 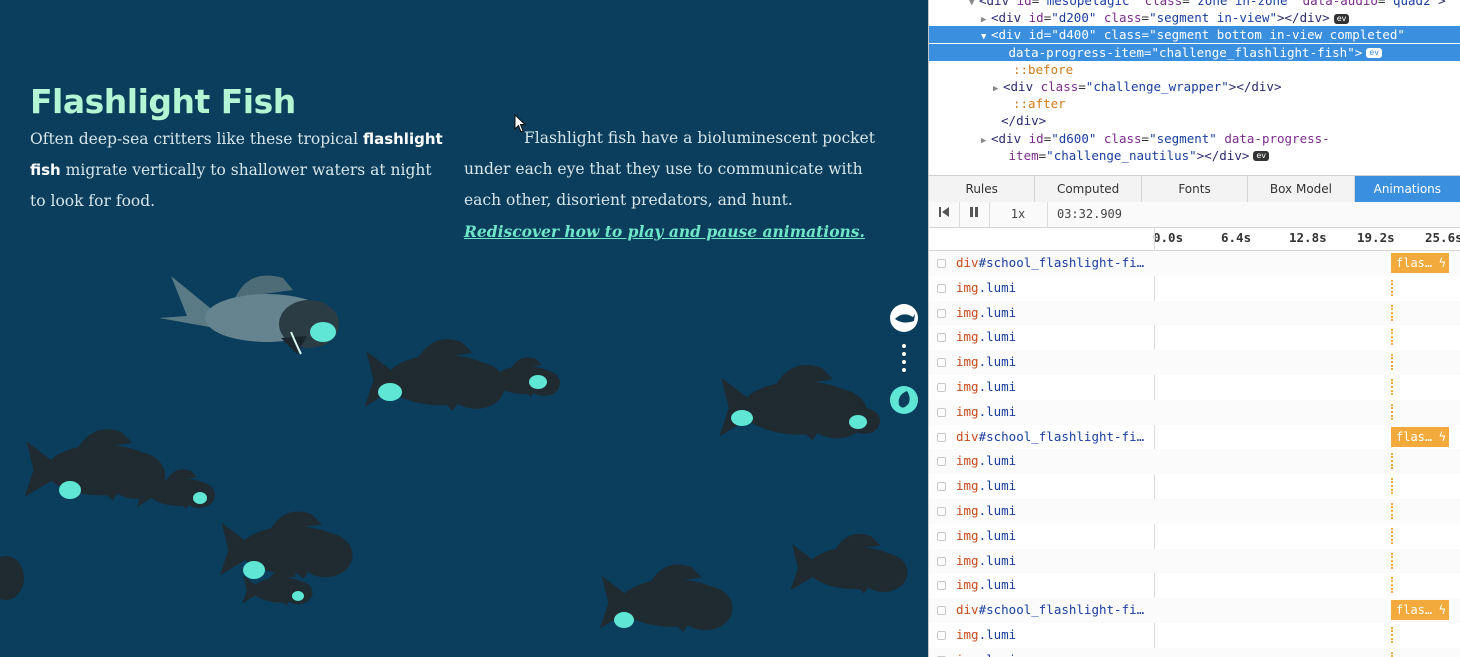 What do you see at coordinates (1088, 189) in the screenshot?
I see `tab-computed: Computed` at bounding box center [1088, 189].